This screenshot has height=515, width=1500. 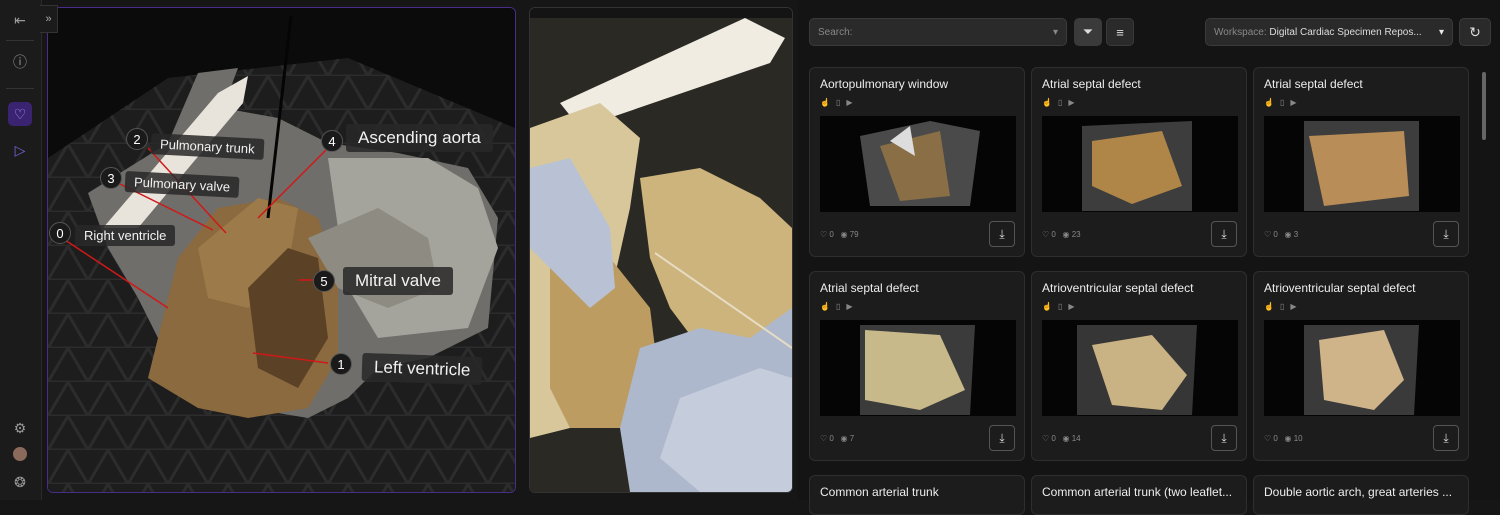 I want to click on label-mitral-valve: Mitral valve, so click(x=398, y=281).